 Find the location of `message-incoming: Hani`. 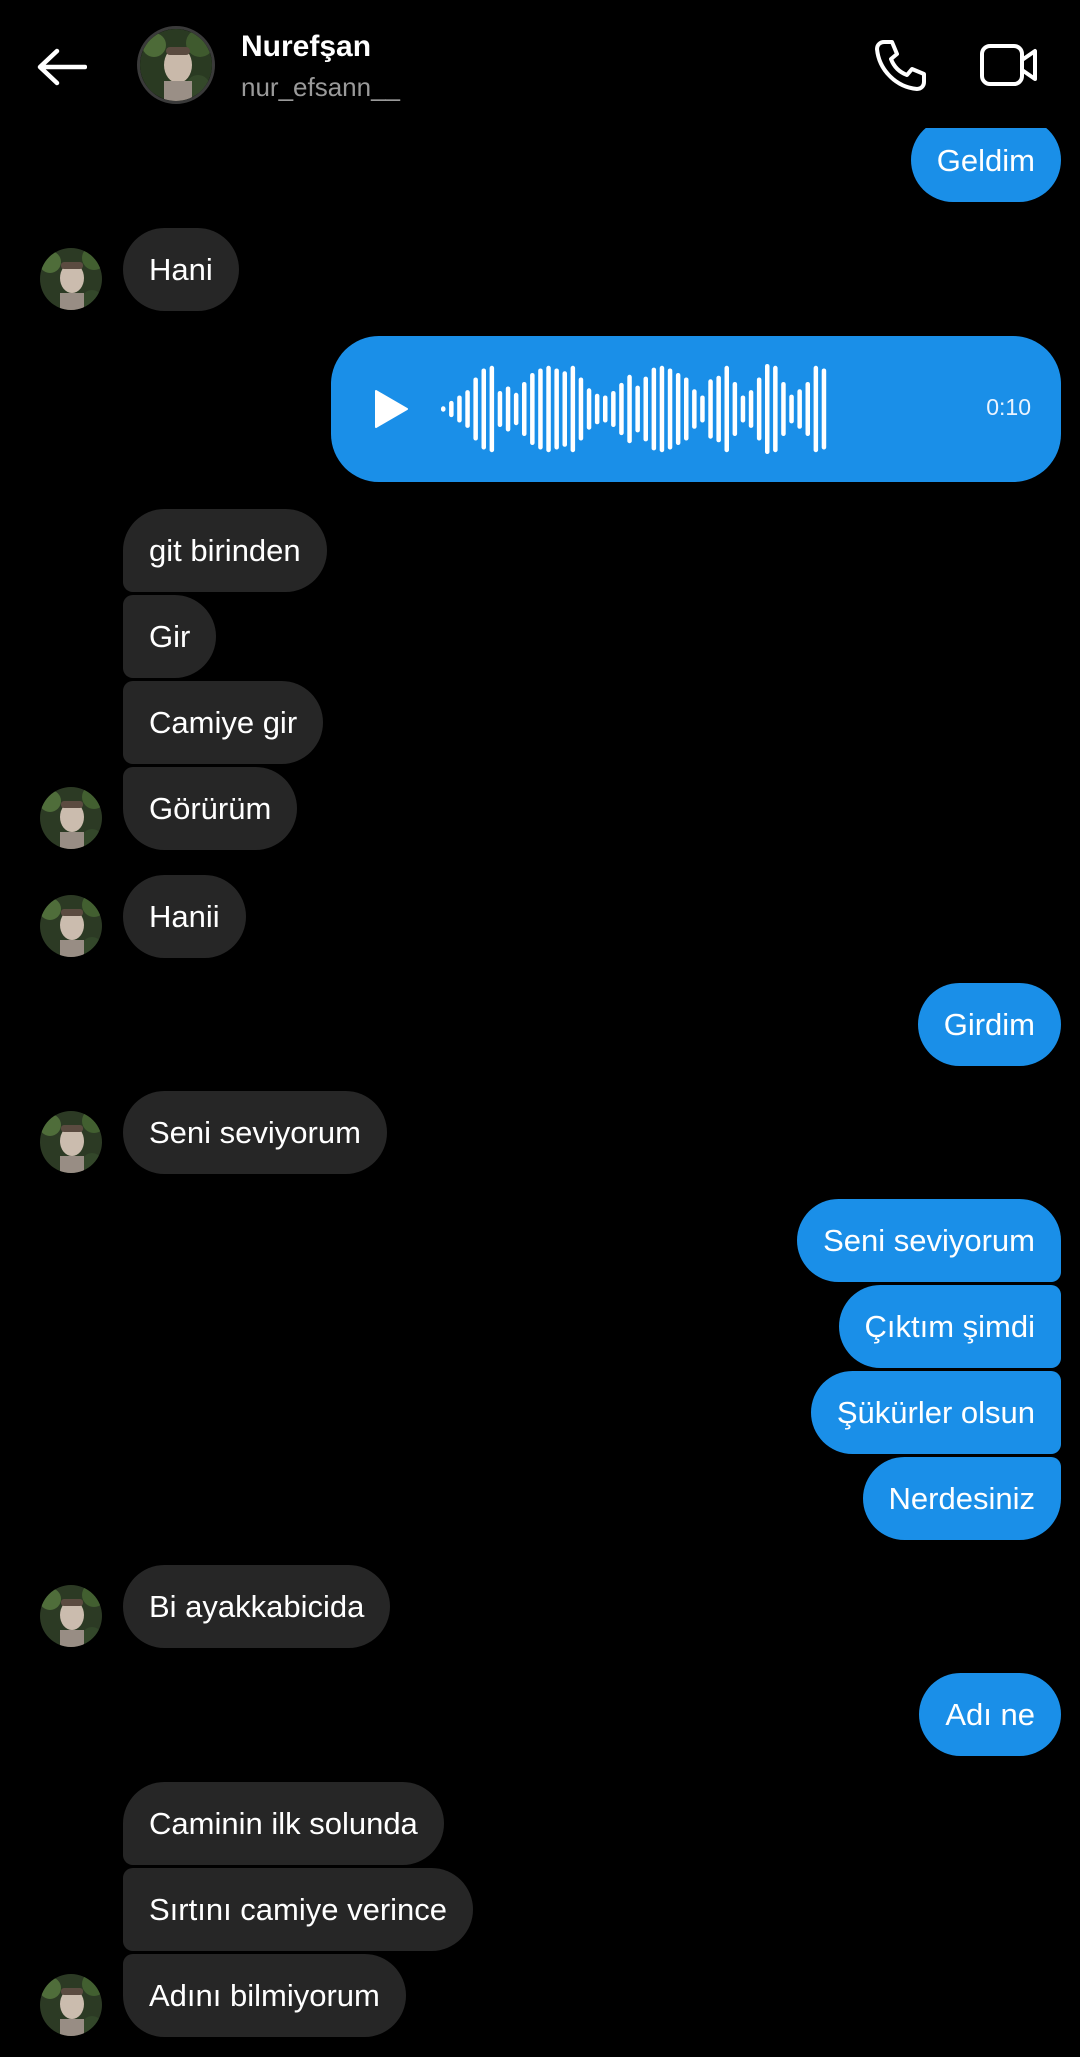

message-incoming: Hani is located at coordinates (181, 269).